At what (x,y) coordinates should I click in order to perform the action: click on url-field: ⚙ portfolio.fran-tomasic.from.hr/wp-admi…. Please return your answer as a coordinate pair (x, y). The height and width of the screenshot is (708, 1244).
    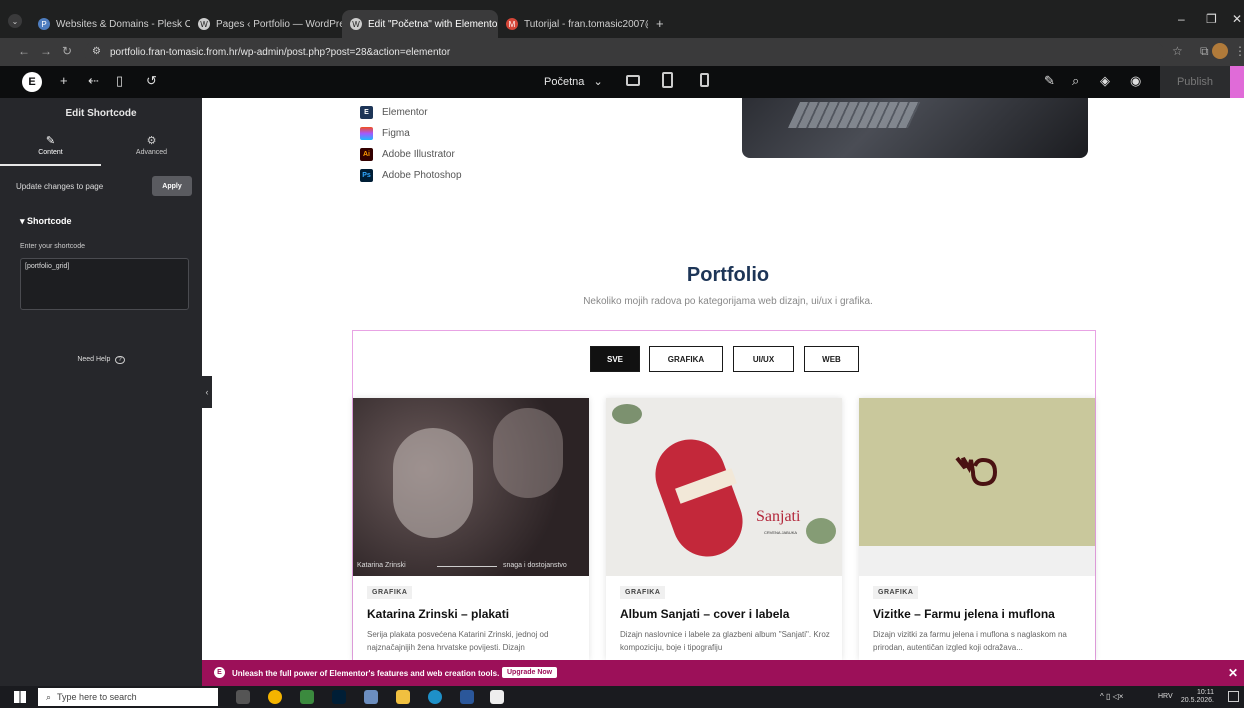
    Looking at the image, I should click on (624, 52).